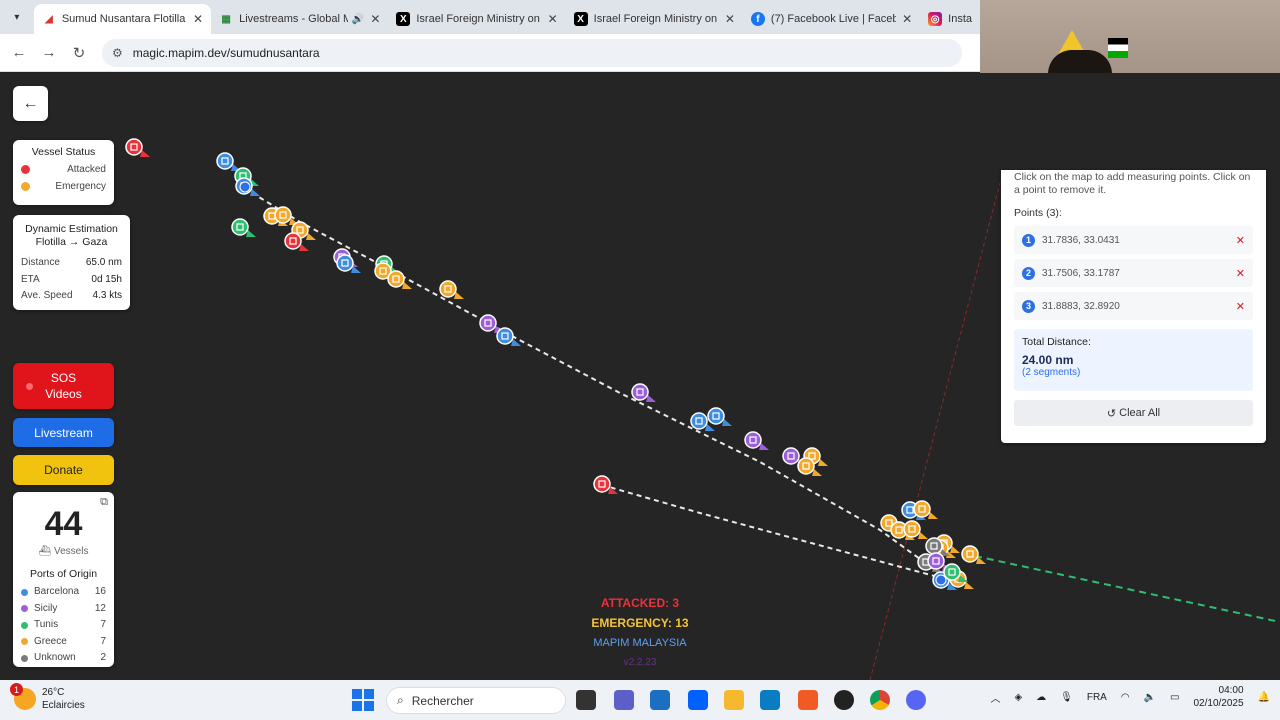  What do you see at coordinates (122, 19) in the screenshot?
I see `tab-sumud: ◢ Sumud Nusantara Flotilla T ✕` at bounding box center [122, 19].